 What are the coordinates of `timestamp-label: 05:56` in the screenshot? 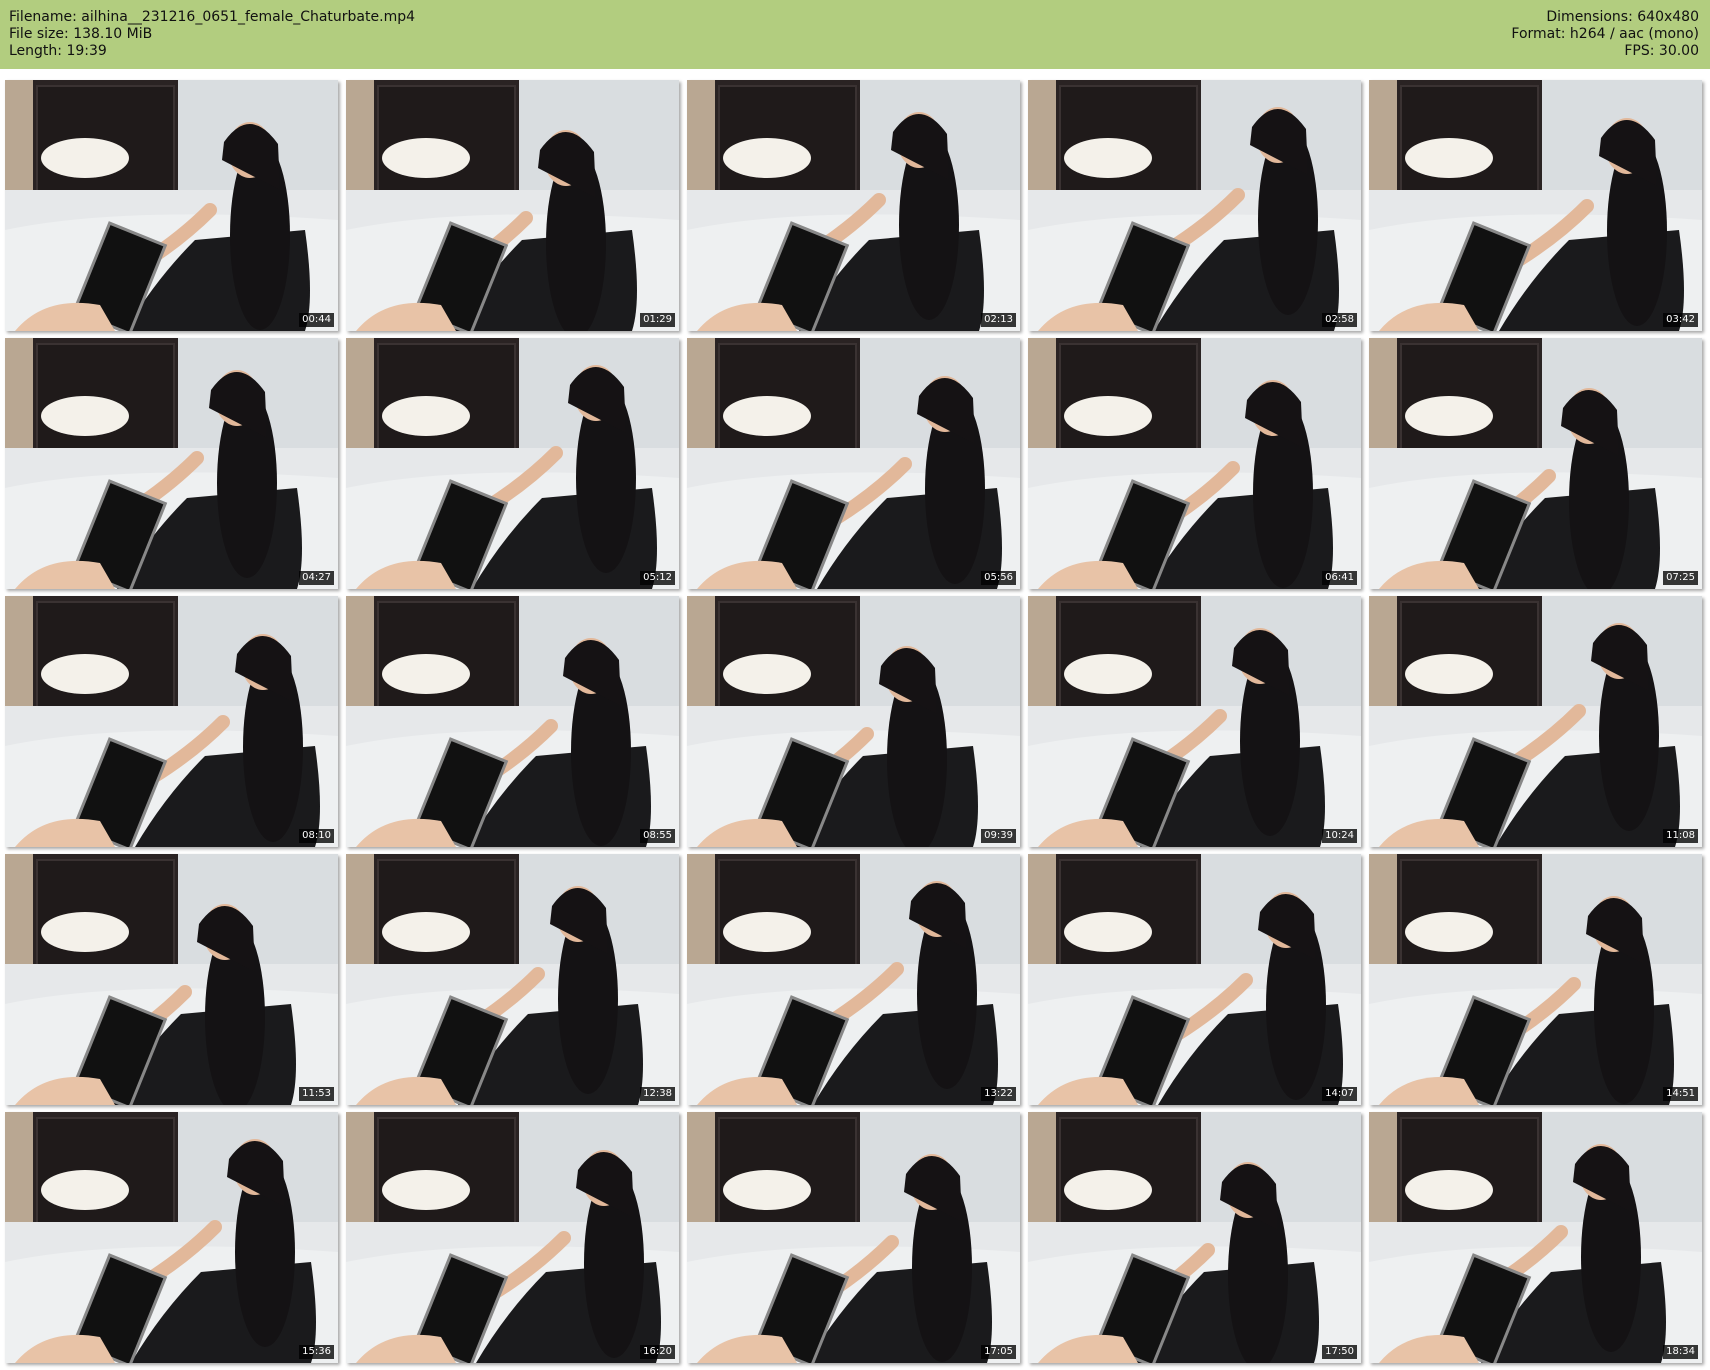 It's located at (998, 578).